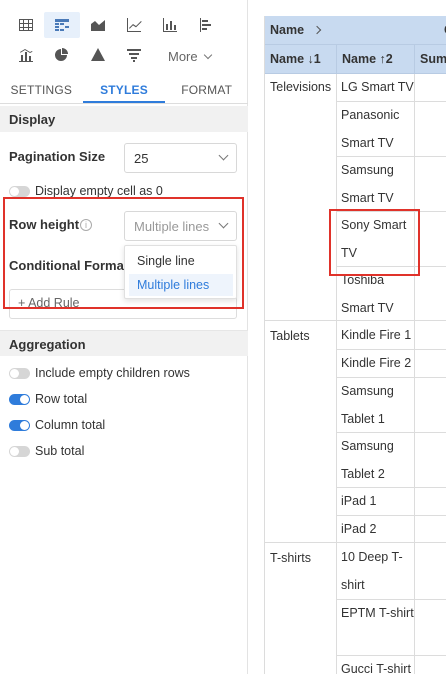  What do you see at coordinates (183, 56) in the screenshot?
I see `more-label: More` at bounding box center [183, 56].